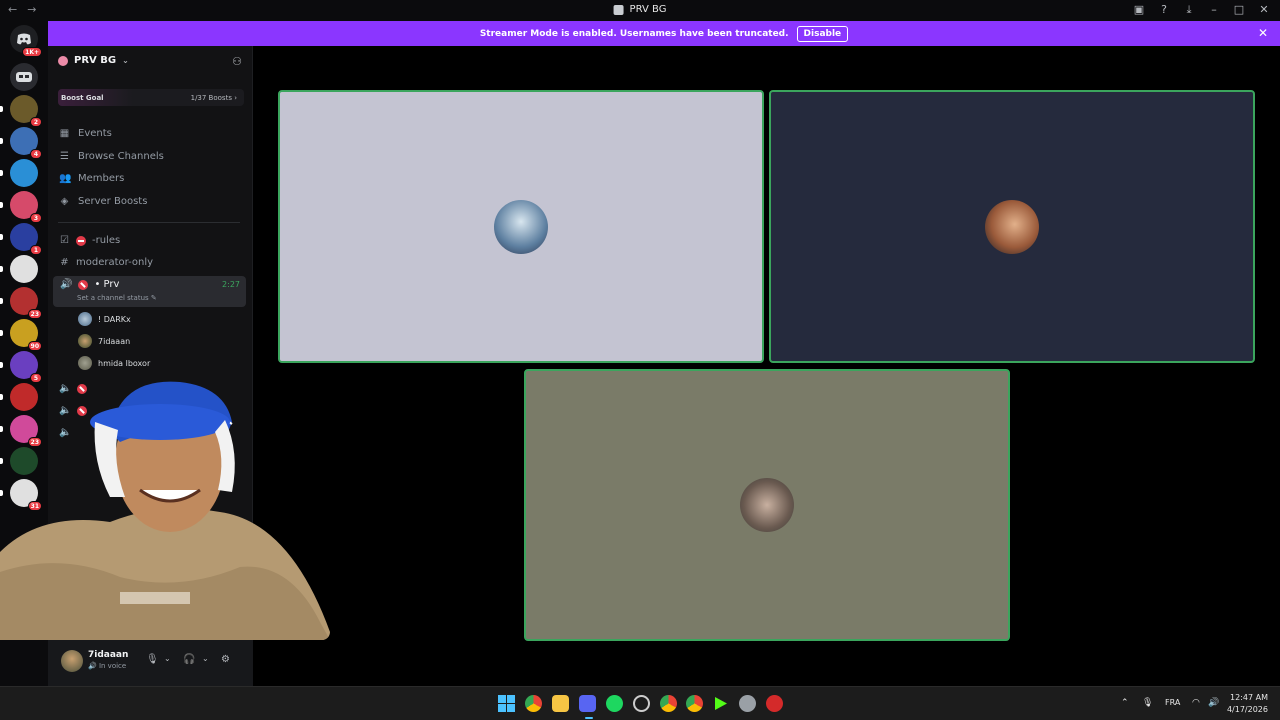  What do you see at coordinates (1213, 703) in the screenshot?
I see `volume-icon: 🔊` at bounding box center [1213, 703].